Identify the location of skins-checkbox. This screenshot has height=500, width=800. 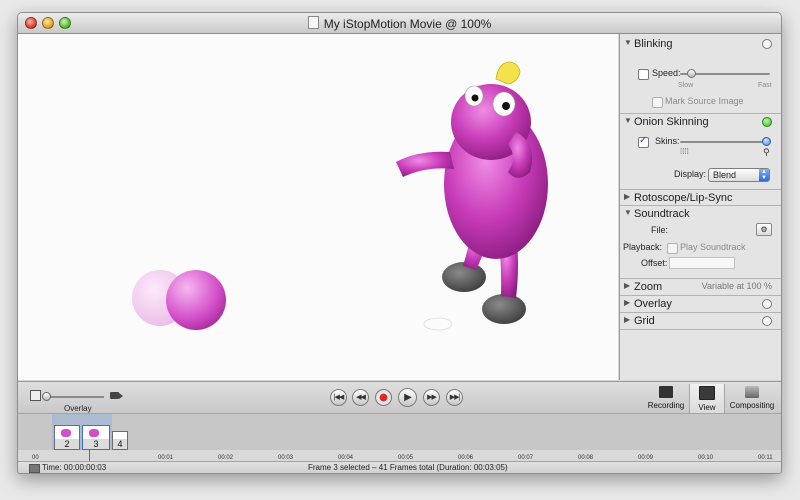
(643, 141).